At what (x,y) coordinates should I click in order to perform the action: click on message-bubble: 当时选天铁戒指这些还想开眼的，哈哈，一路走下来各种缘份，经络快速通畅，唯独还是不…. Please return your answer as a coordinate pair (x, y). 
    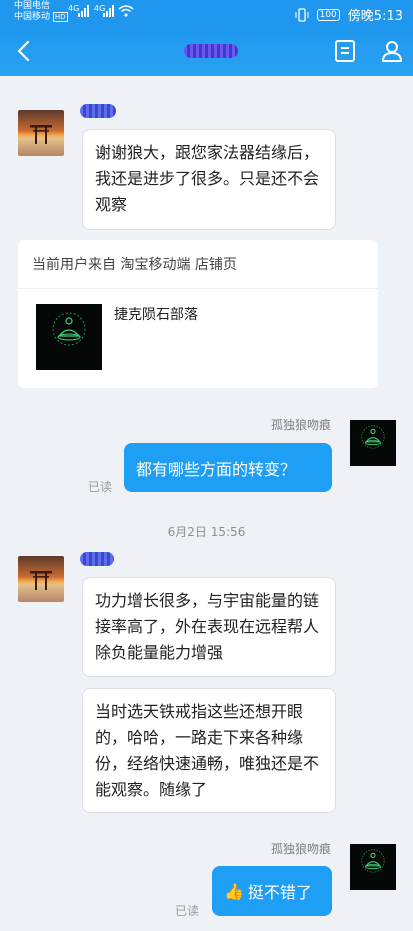
    Looking at the image, I should click on (209, 750).